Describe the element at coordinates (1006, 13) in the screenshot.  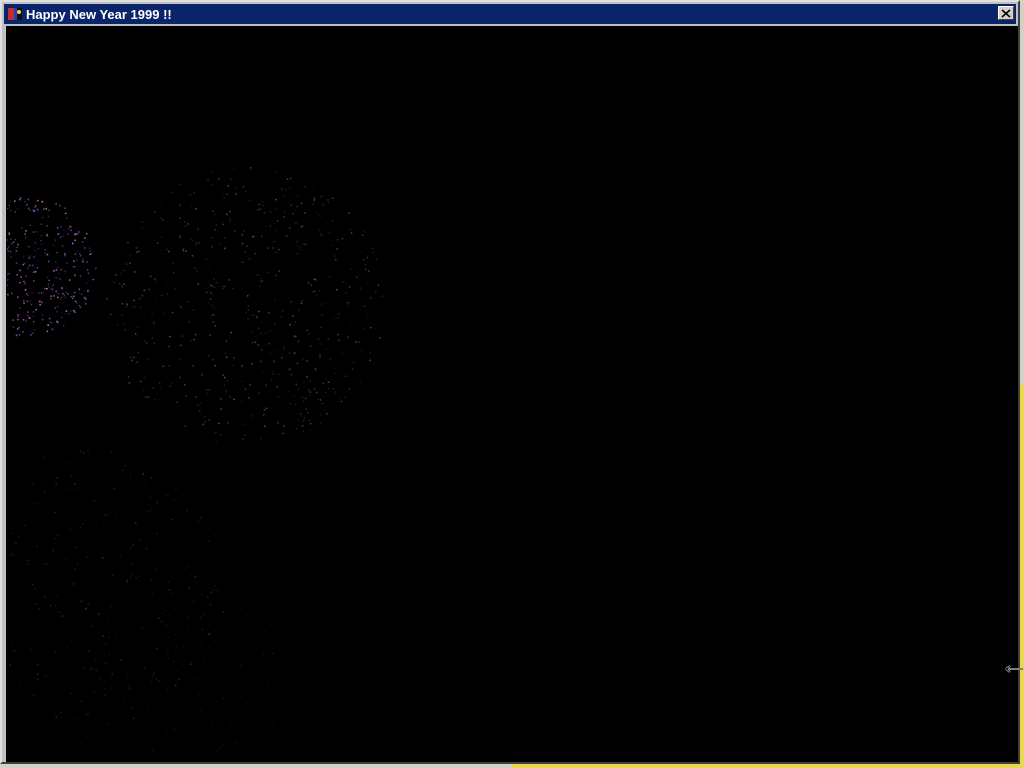
I see `close-button` at that location.